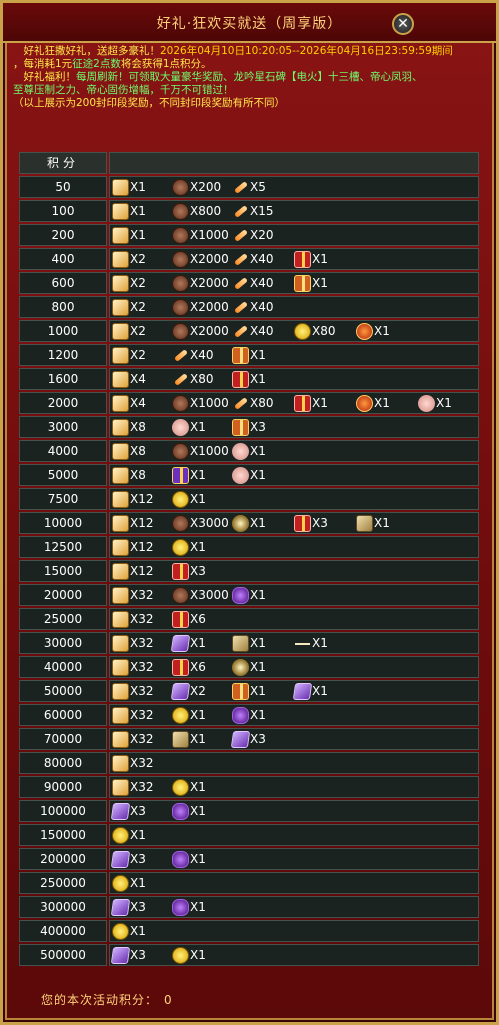 Image resolution: width=499 pixels, height=1025 pixels. What do you see at coordinates (180, 715) in the screenshot?
I see `coin-icon` at bounding box center [180, 715].